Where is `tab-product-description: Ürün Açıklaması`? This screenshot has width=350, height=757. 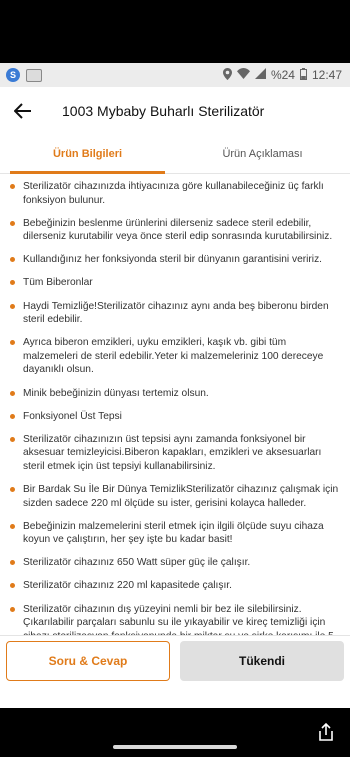
tab-product-description: Ürün Açıklaması is located at coordinates (262, 154).